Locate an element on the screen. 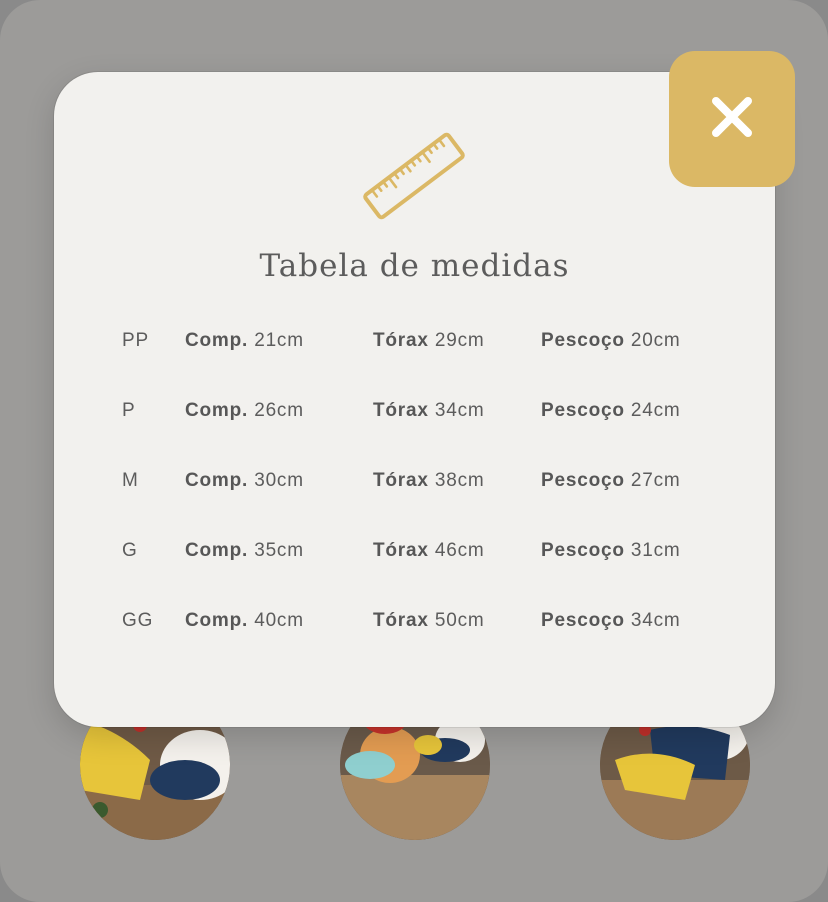  ruler-icon is located at coordinates (414, 176).